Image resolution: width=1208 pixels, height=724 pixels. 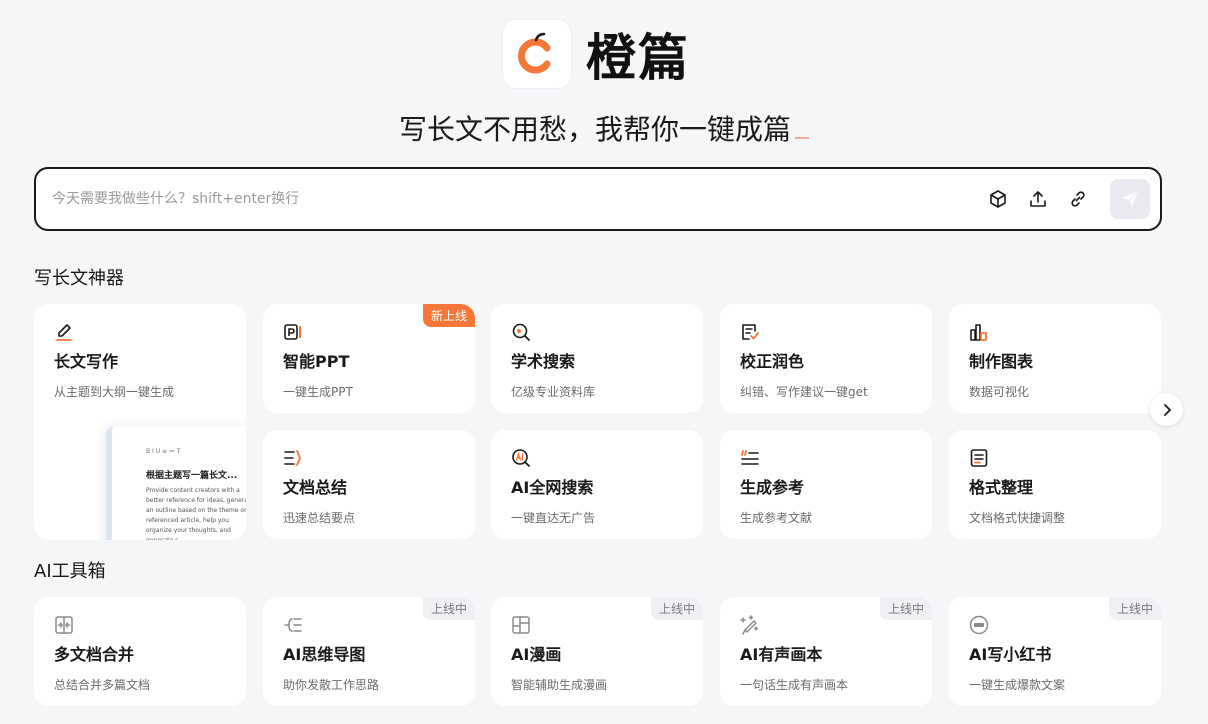 I want to click on orange-logo-icon, so click(x=537, y=54).